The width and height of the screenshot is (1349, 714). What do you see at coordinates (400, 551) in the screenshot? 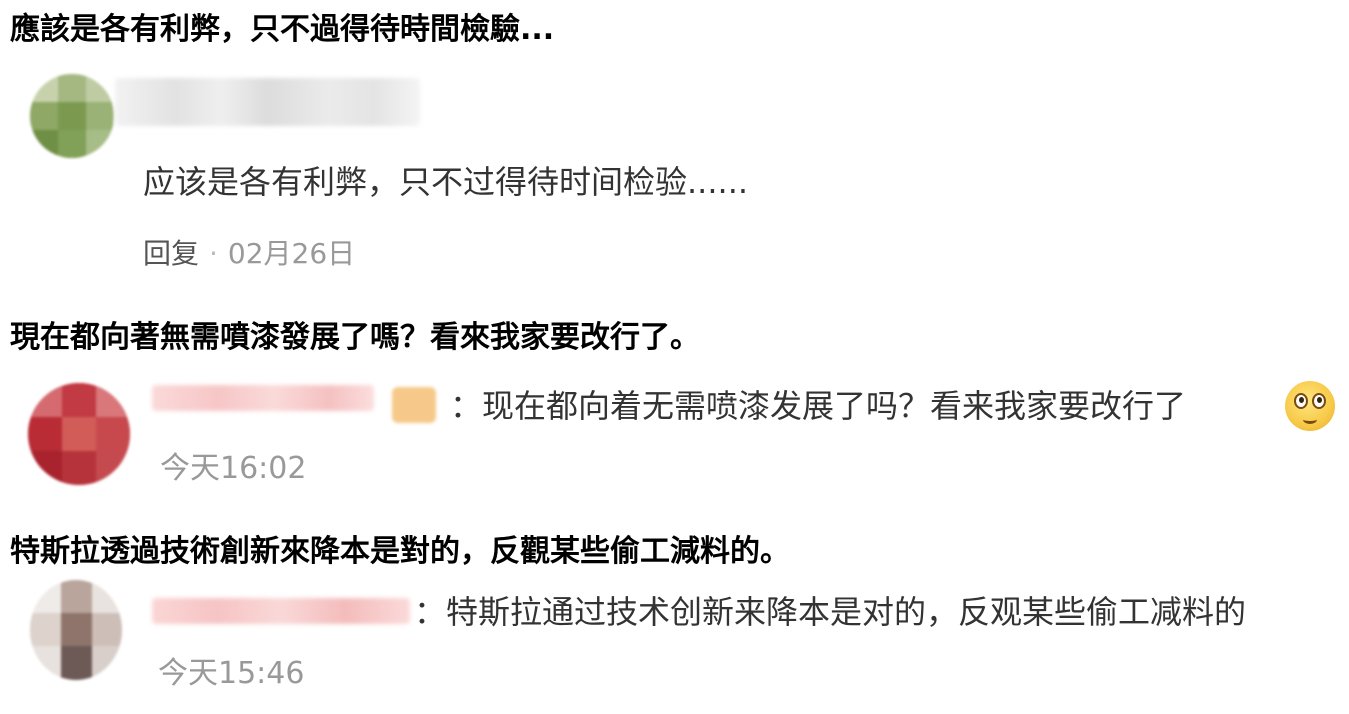
I see `caption-3: 特斯拉透過技術創新來降本是對的，反觀某些偷工減料的。` at bounding box center [400, 551].